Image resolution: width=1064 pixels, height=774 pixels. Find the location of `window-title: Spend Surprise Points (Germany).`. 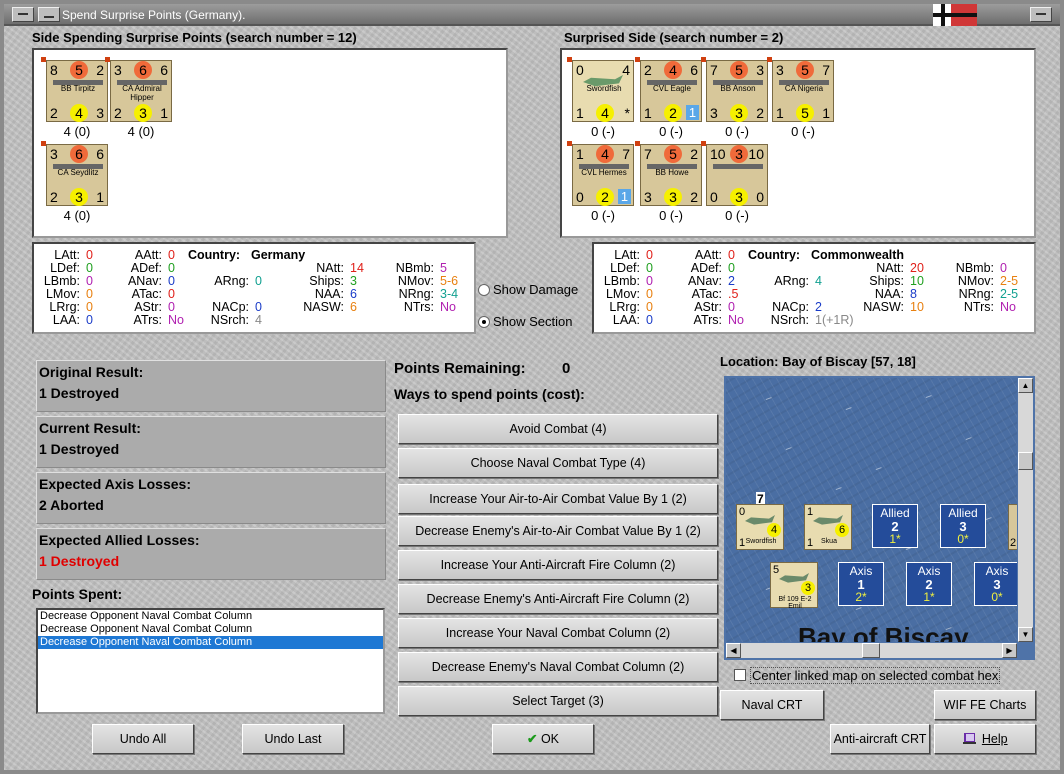

window-title: Spend Surprise Points (Germany). is located at coordinates (154, 15).